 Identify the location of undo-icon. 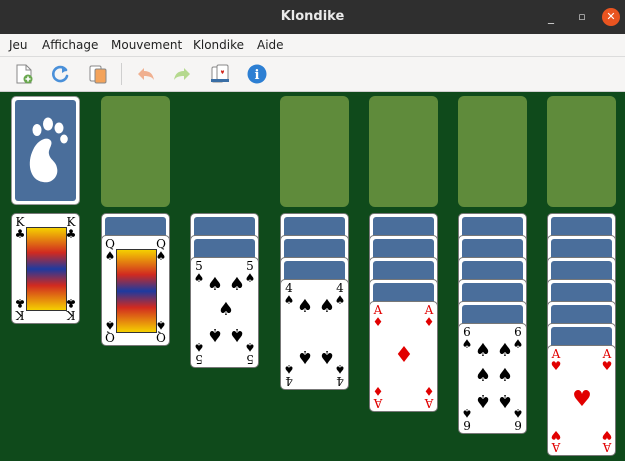
(146, 74).